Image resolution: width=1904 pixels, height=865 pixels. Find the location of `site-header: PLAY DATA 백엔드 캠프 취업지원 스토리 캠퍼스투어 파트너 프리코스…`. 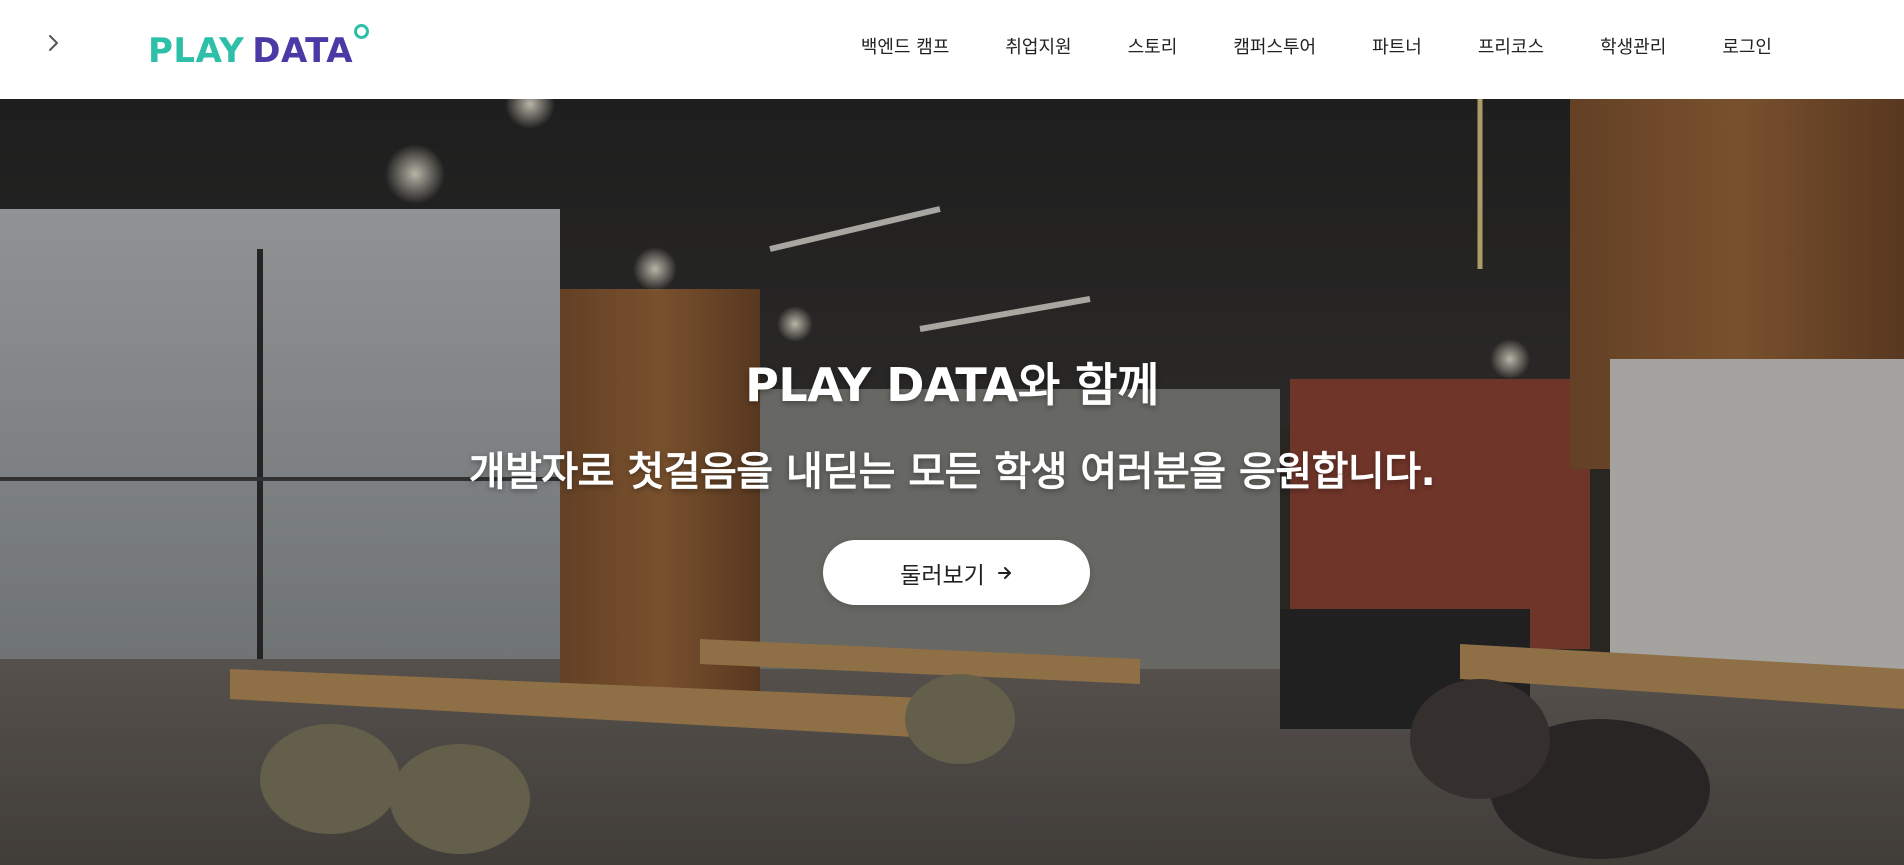

site-header: PLAY DATA 백엔드 캠프 취업지원 스토리 캠퍼스투어 파트너 프리코스… is located at coordinates (952, 49).